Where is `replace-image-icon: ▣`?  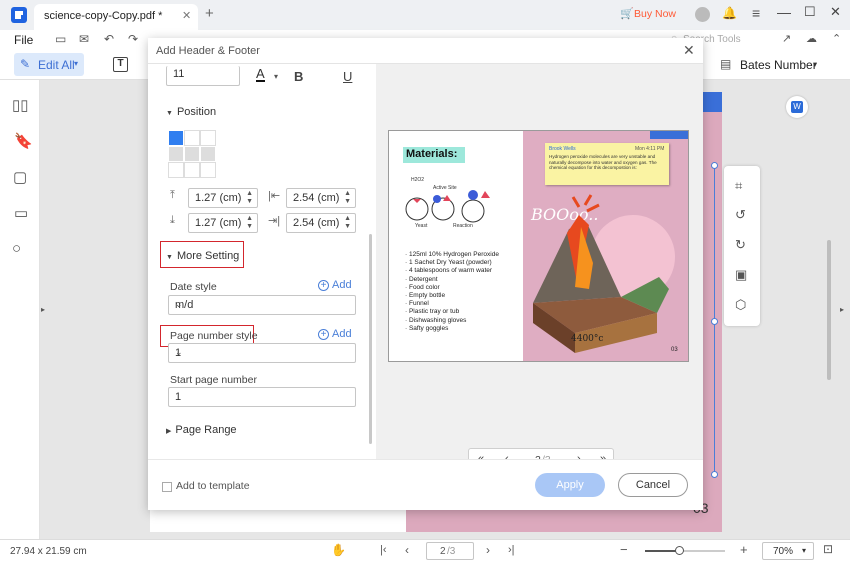
replace-image-icon: ▣ is located at coordinates (741, 275).